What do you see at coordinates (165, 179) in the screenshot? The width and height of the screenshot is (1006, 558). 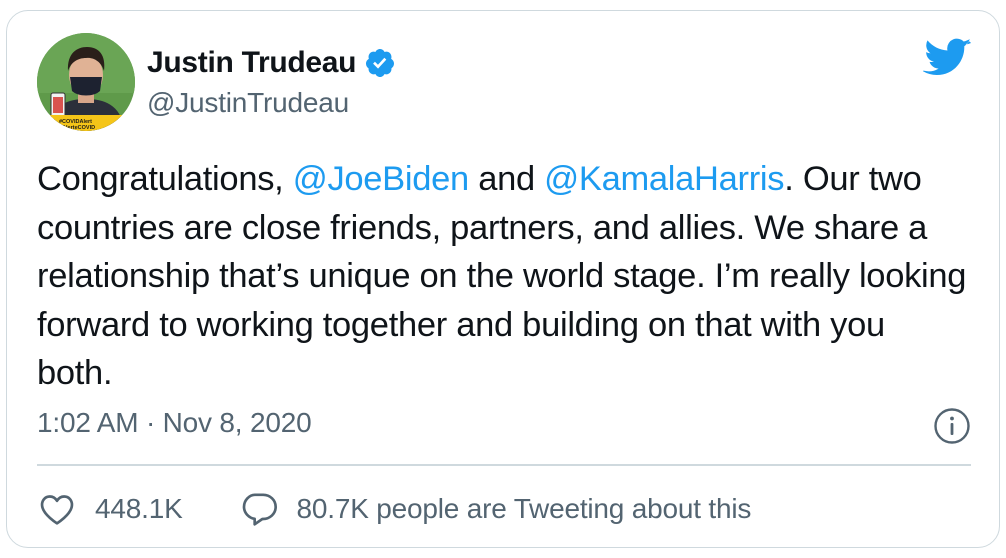 I see `tweet-text-part-1: Congratulations,` at bounding box center [165, 179].